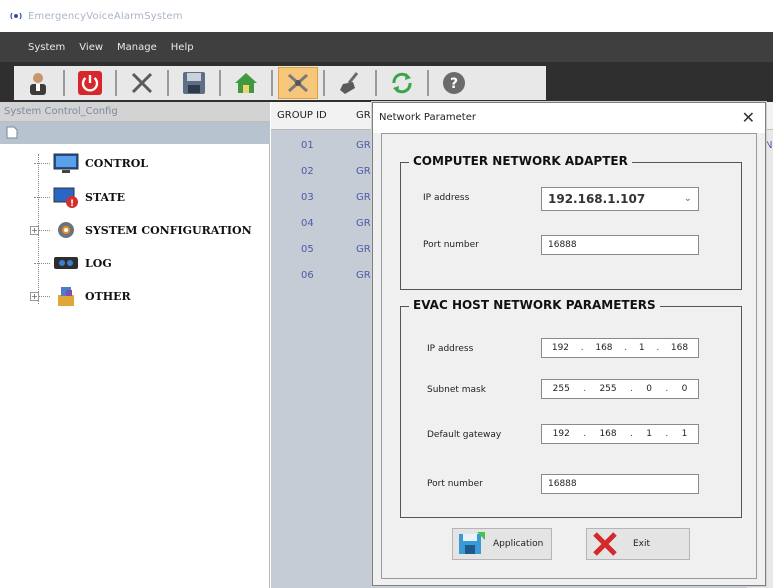 This screenshot has height=588, width=773. Describe the element at coordinates (135, 112) in the screenshot. I see `left-panel-header: System Control_Config` at that location.